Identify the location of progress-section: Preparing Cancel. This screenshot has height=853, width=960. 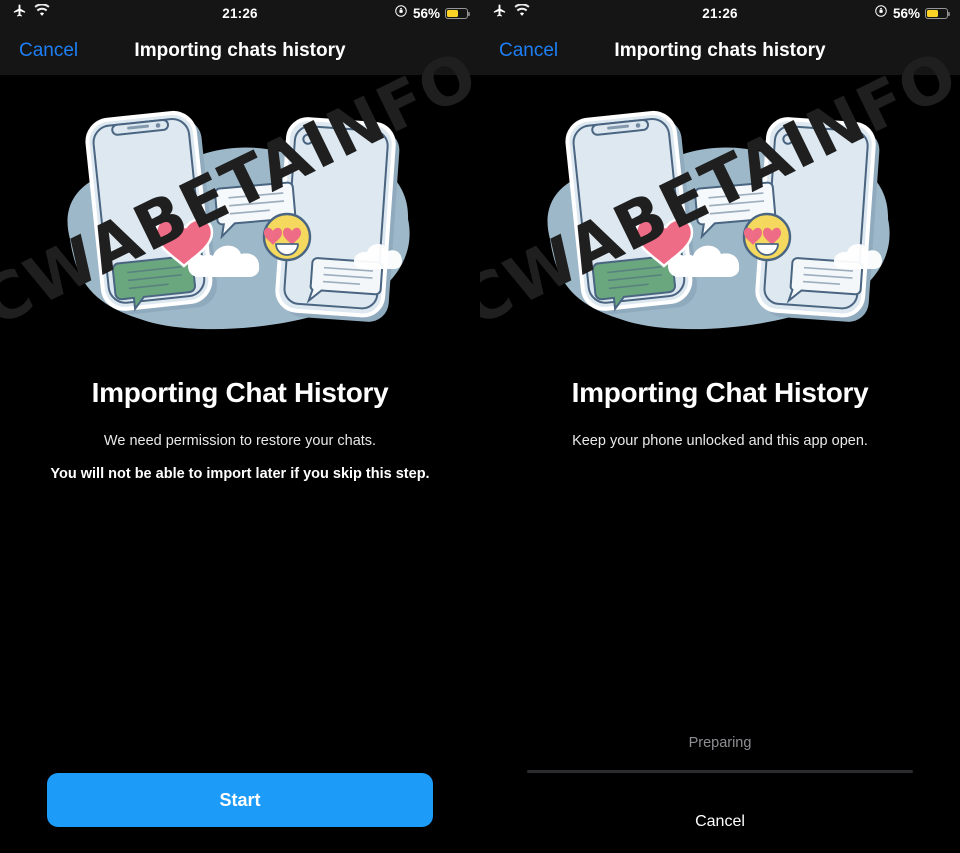
(720, 783).